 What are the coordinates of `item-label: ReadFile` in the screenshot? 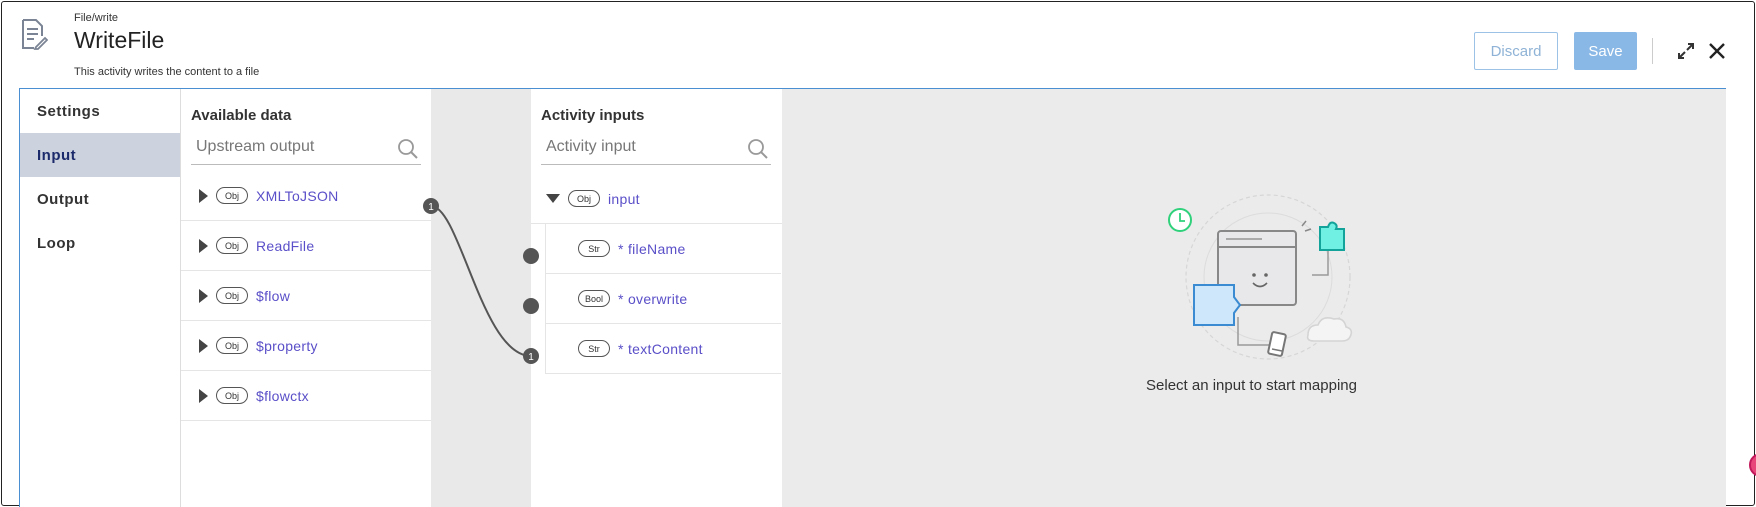 It's located at (285, 246).